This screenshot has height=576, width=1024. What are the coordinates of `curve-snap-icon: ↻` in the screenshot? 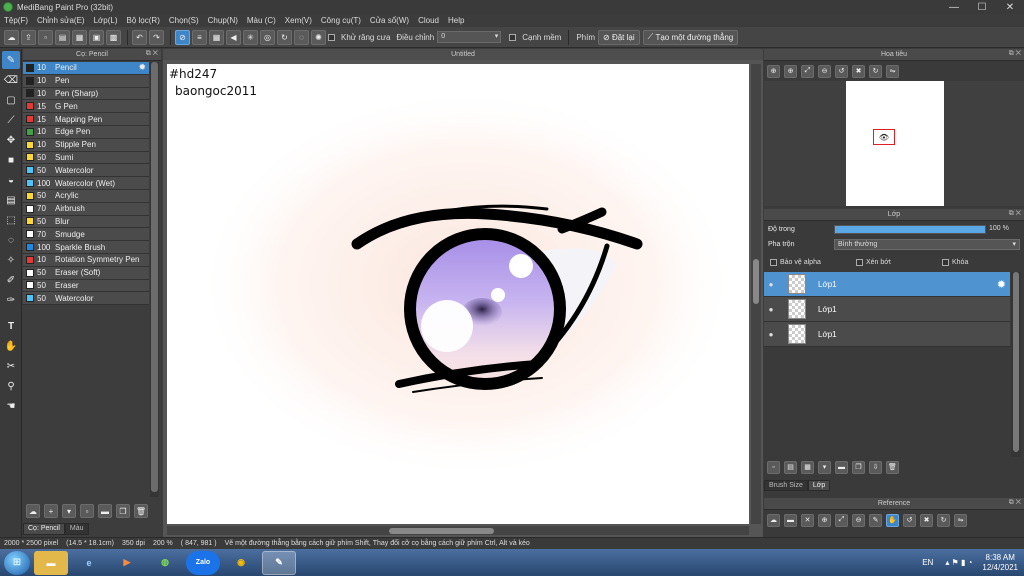 It's located at (284, 37).